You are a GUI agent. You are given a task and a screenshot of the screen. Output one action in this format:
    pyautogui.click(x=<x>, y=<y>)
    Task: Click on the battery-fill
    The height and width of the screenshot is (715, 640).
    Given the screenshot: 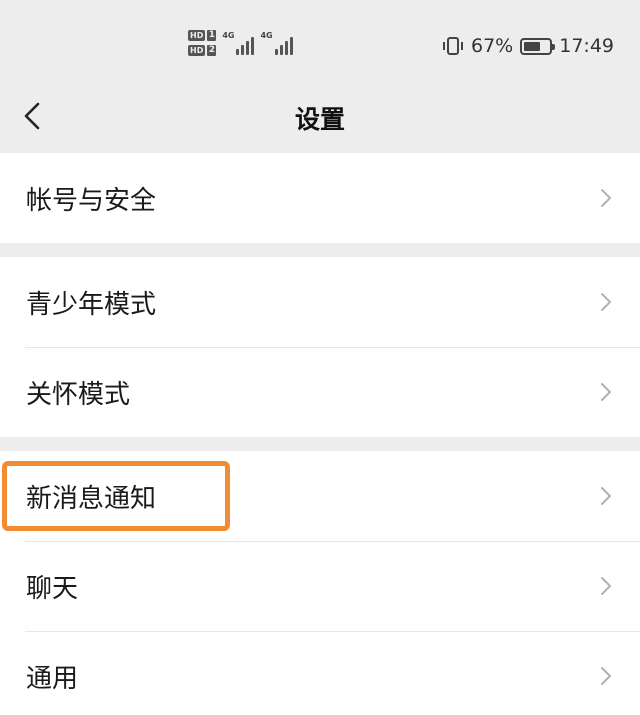 What is the action you would take?
    pyautogui.click(x=532, y=46)
    